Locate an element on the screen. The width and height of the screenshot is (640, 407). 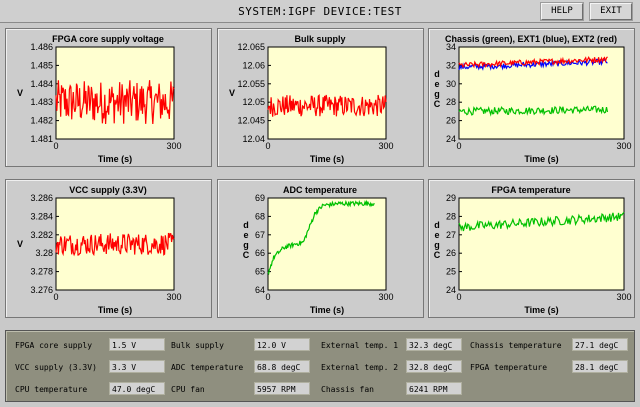
y-tick-label: 3.282 is located at coordinates (41, 235).